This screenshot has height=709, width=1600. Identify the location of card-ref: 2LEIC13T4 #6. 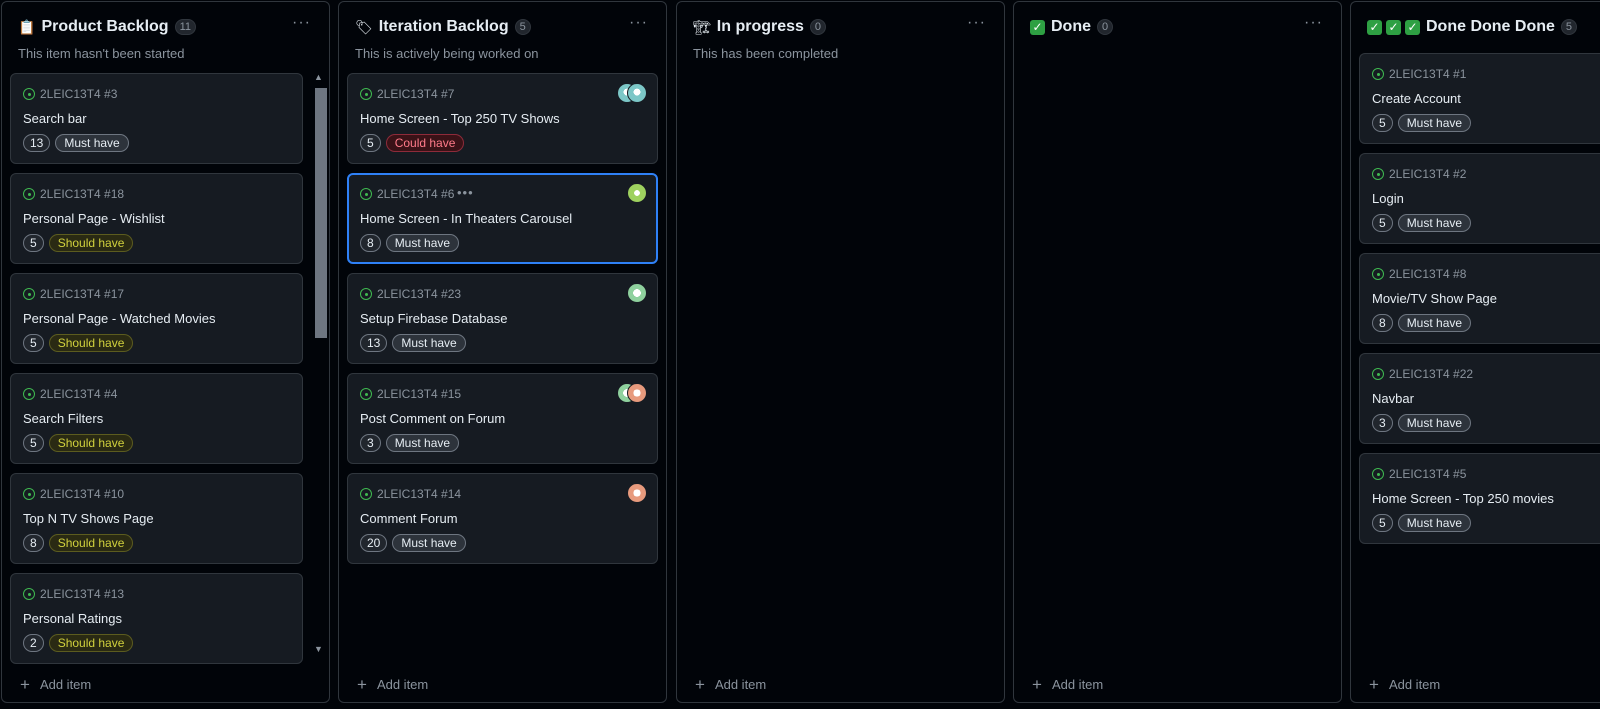
(415, 194).